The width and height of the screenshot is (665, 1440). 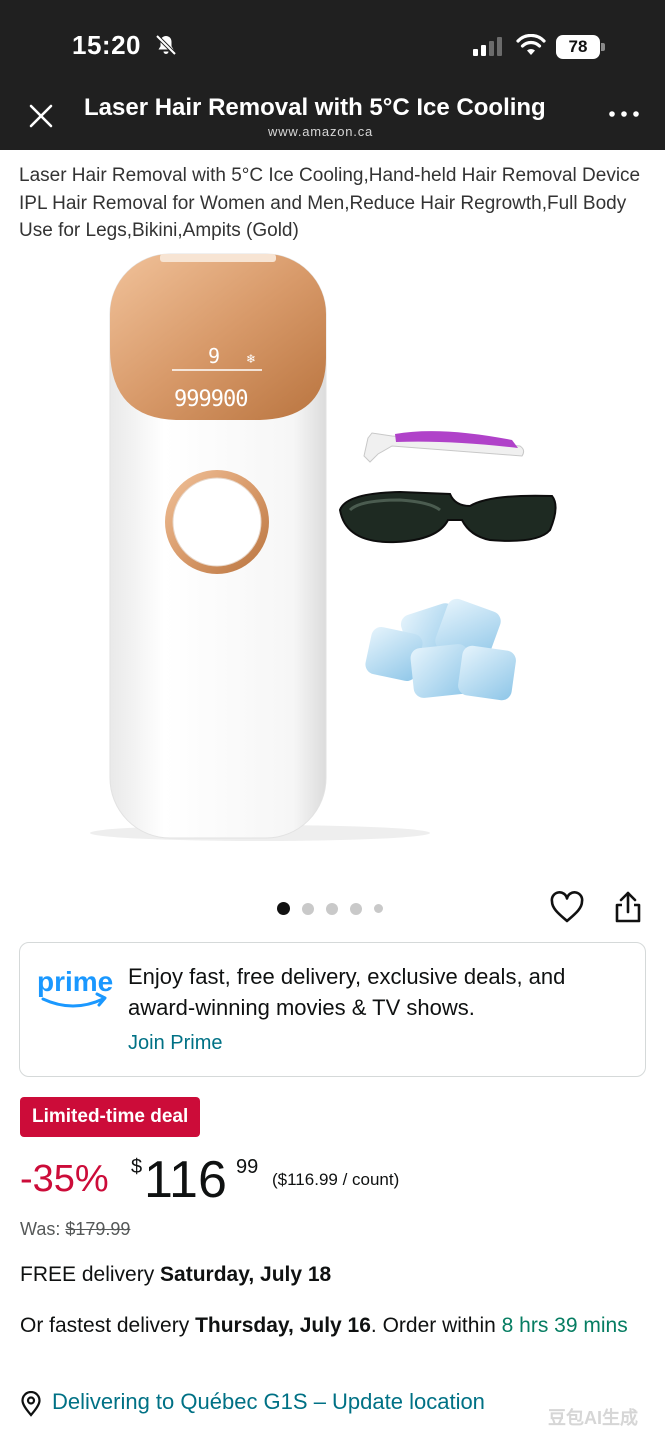 I want to click on prime-logo-text: prime, so click(x=75, y=981).